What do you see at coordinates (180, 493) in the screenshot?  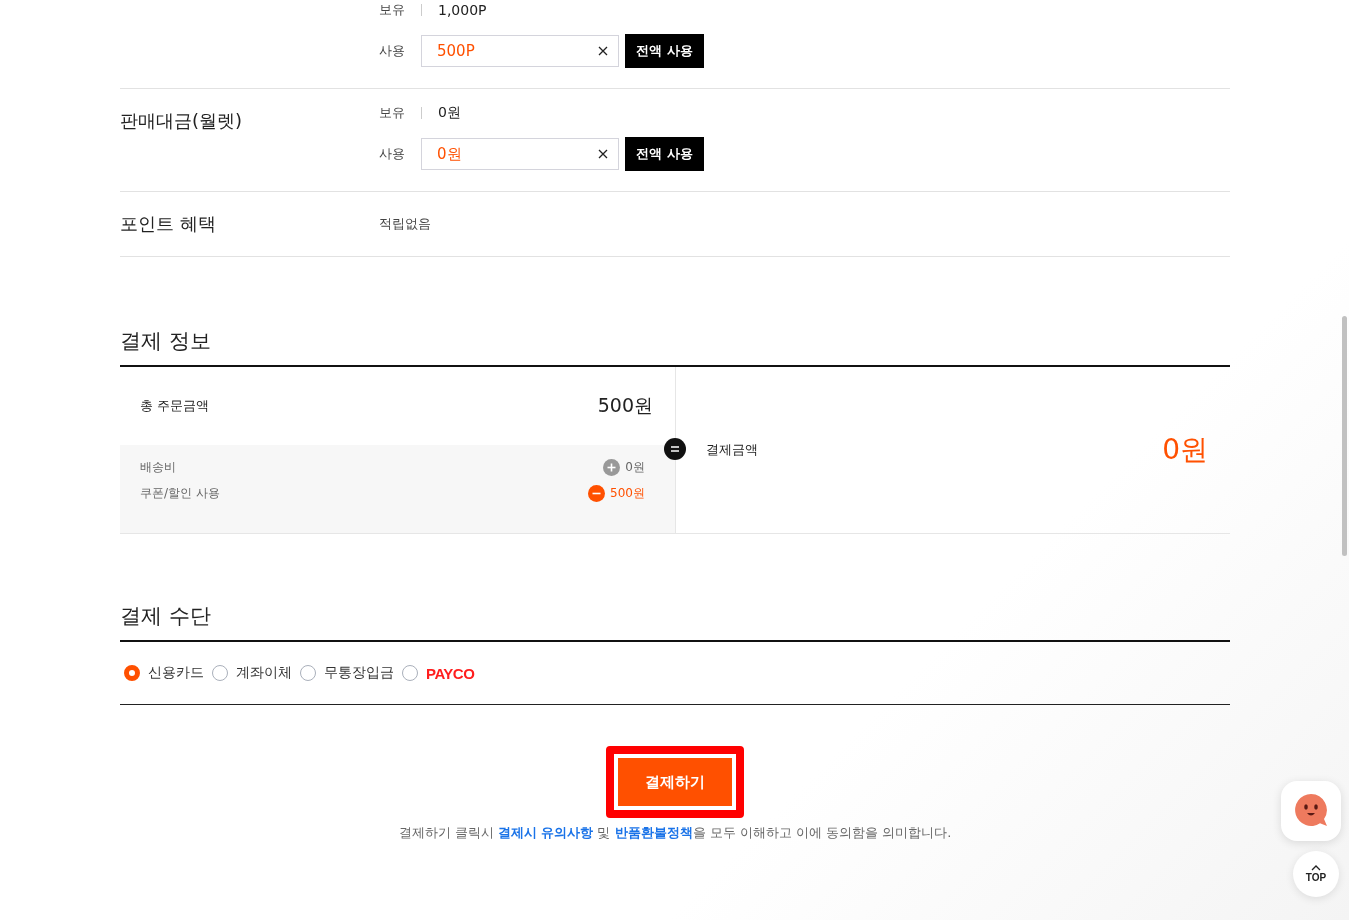 I see `breakdown-label: 쿠폰/할인 사용` at bounding box center [180, 493].